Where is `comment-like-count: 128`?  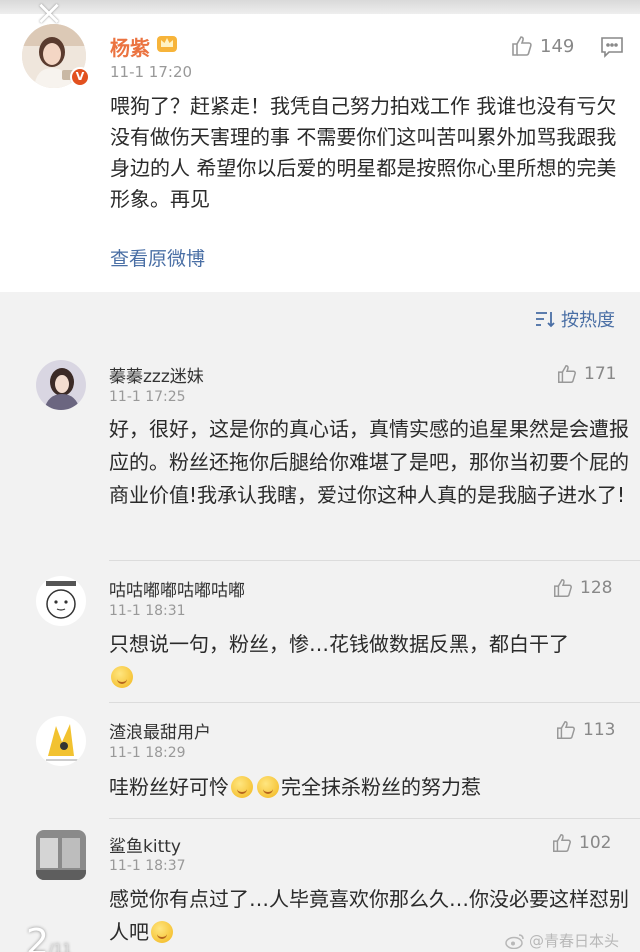
comment-like-count: 128 is located at coordinates (596, 588).